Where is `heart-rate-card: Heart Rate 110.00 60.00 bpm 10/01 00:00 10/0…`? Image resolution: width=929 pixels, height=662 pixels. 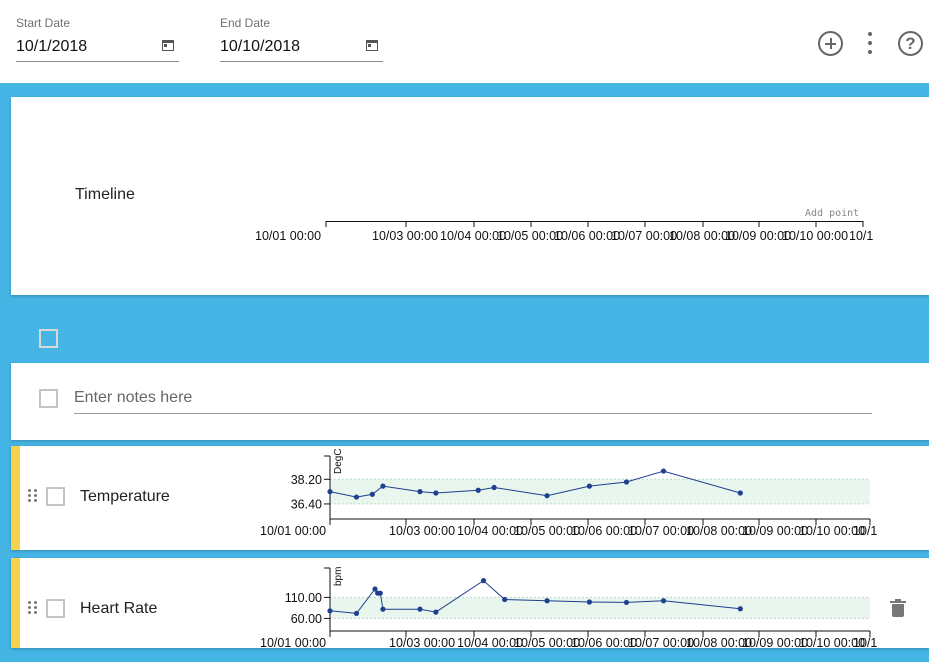
heart-rate-card: Heart Rate 110.00 60.00 bpm 10/01 00:00 10/0… is located at coordinates (470, 604).